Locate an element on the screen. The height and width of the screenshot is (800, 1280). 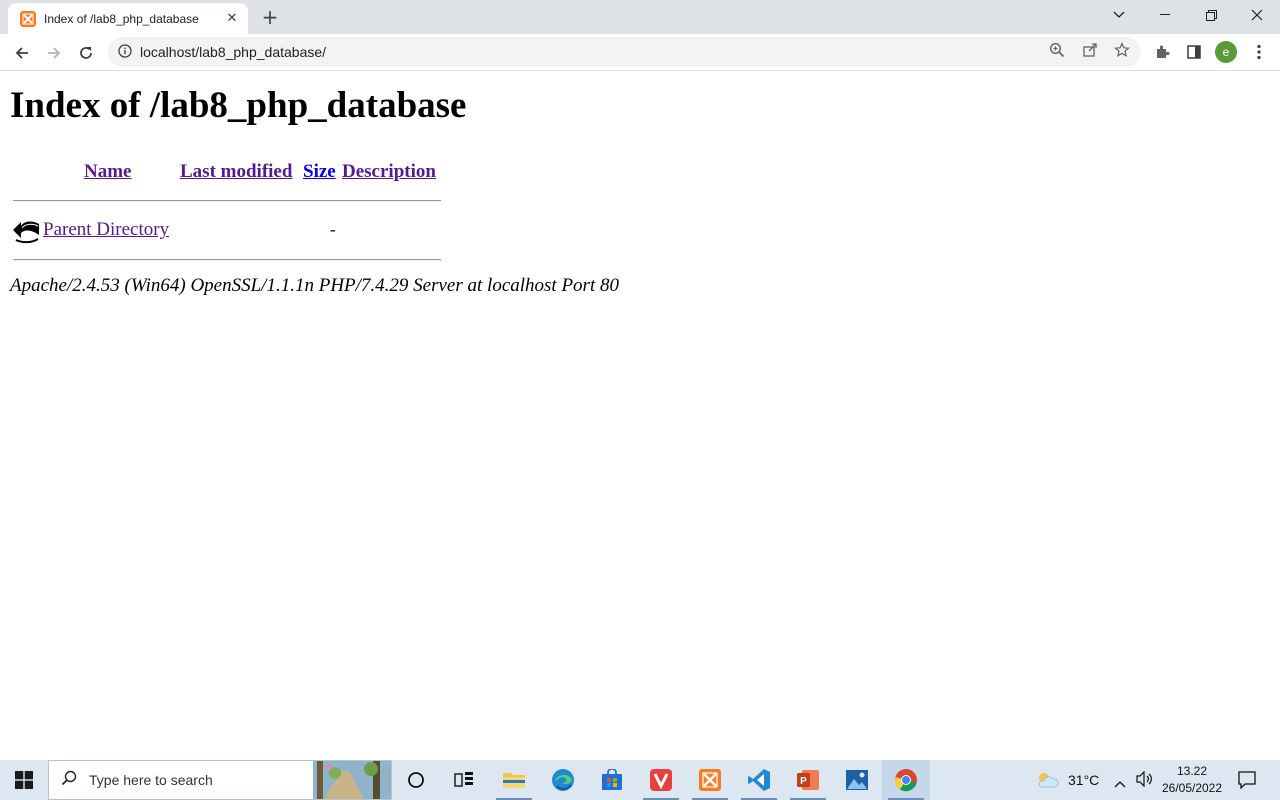
chevron-up-icon is located at coordinates (1120, 782).